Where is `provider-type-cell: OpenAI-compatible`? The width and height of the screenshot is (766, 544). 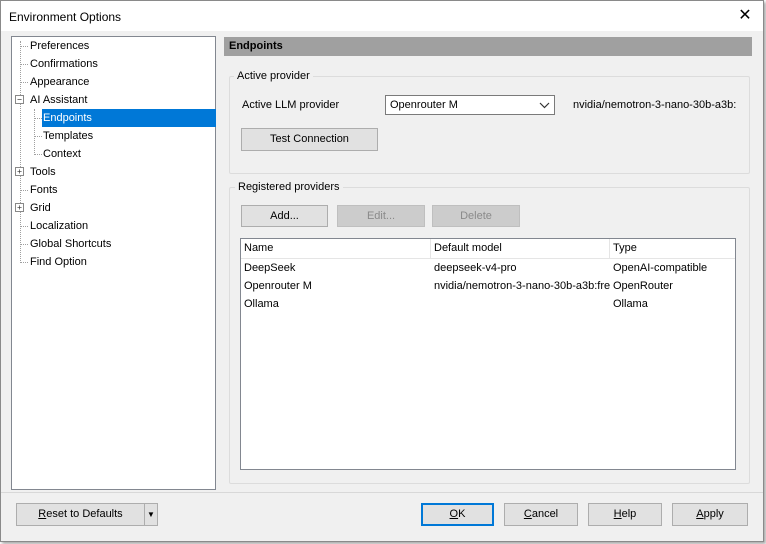 provider-type-cell: OpenAI-compatible is located at coordinates (660, 268).